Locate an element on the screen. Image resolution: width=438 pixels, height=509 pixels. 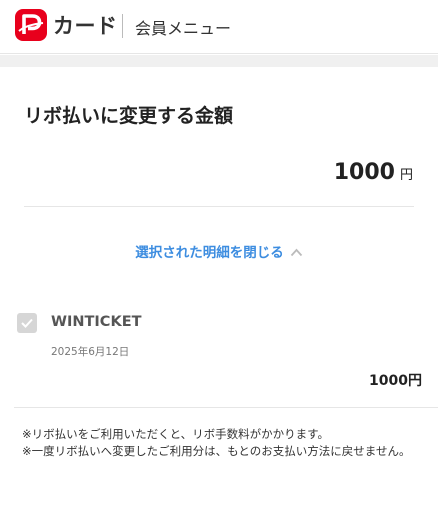
total-amount: 1000 円 is located at coordinates (373, 172).